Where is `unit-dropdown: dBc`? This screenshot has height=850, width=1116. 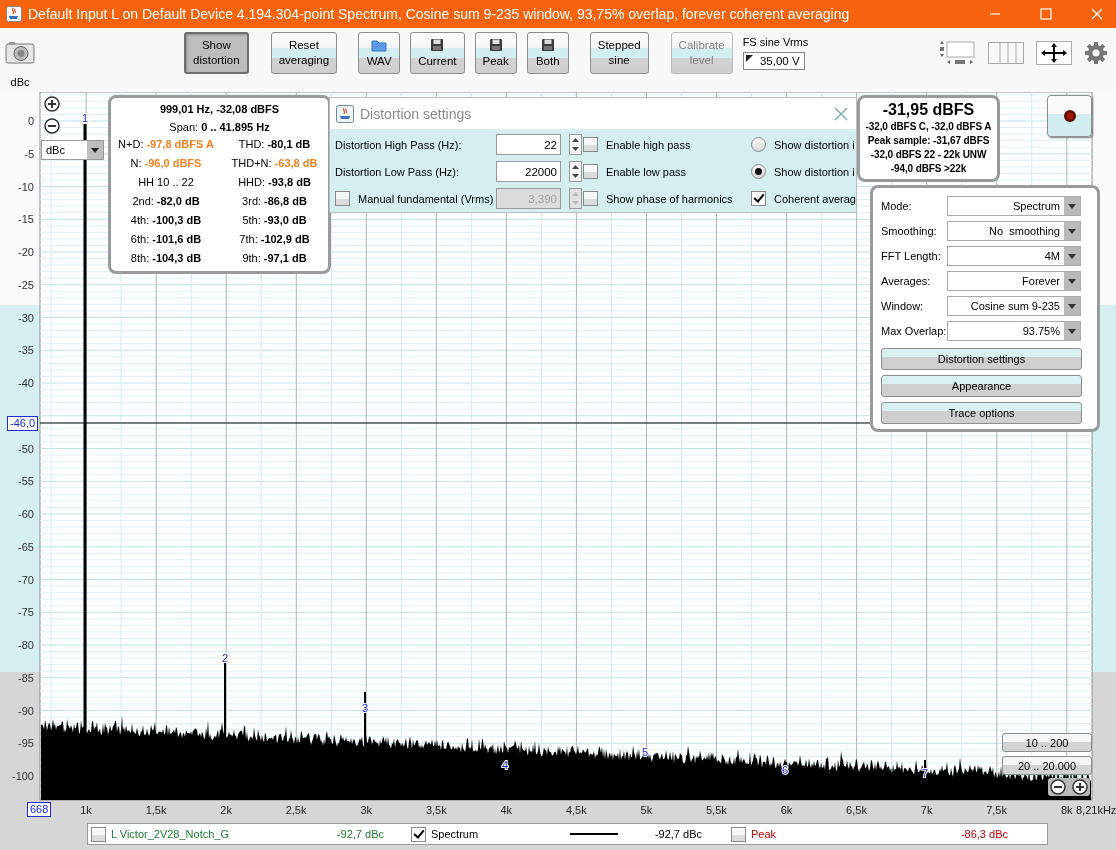 unit-dropdown: dBc is located at coordinates (72, 150).